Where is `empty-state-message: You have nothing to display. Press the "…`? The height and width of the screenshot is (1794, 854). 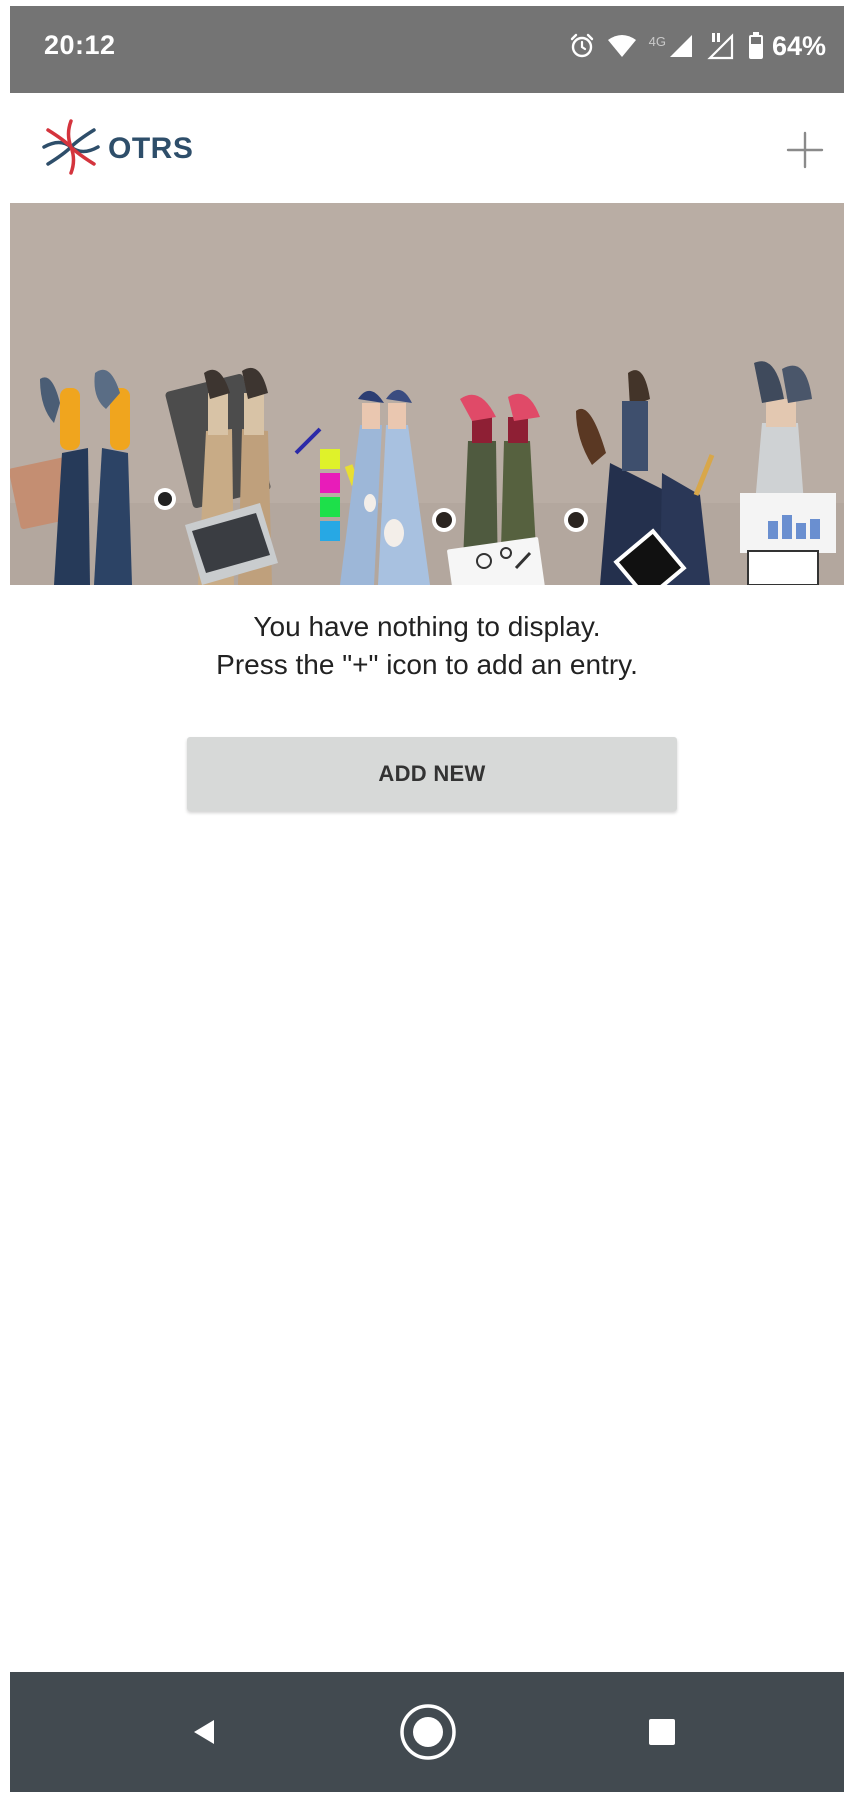
empty-state-message: You have nothing to display. Press the "… is located at coordinates (427, 646).